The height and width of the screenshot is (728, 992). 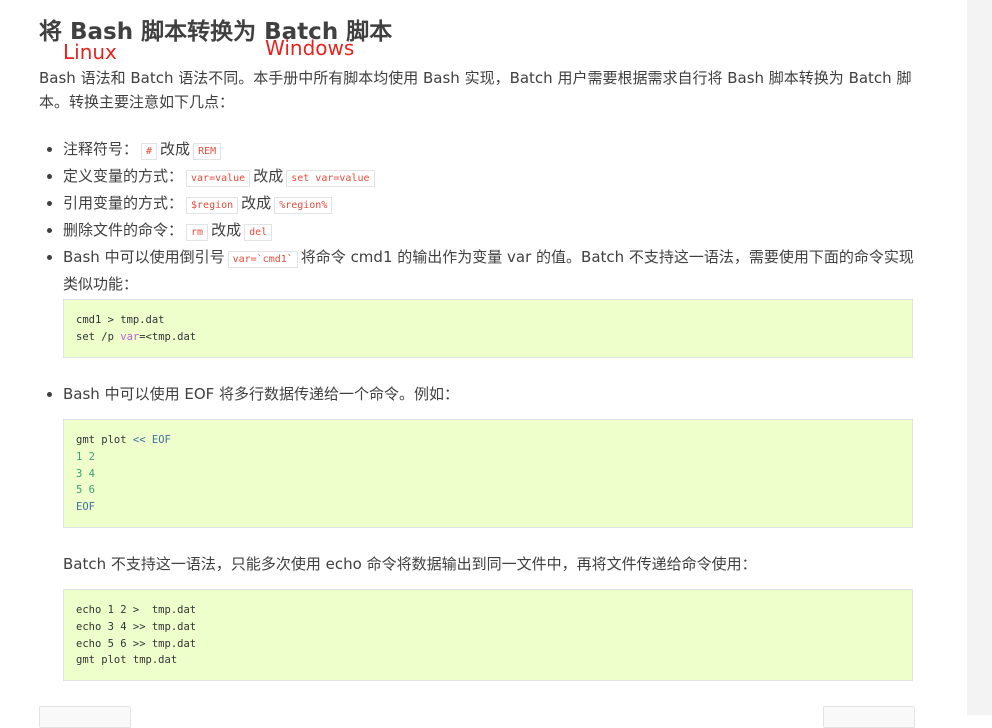 What do you see at coordinates (491, 177) in the screenshot?
I see `list-item: 定义变量的方式：var=value改成set var=value` at bounding box center [491, 177].